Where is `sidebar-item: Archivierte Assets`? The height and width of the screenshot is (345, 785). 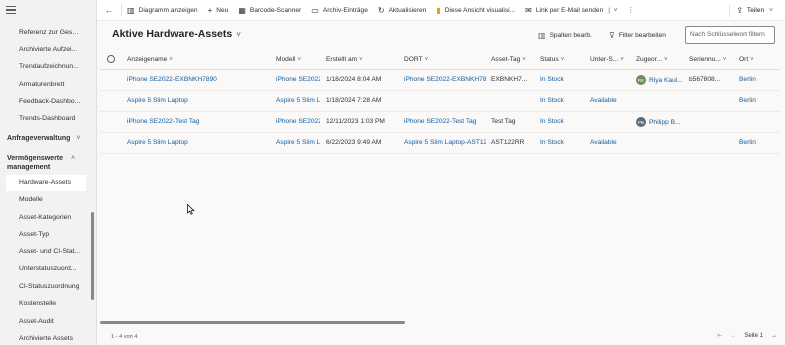 sidebar-item: Archivierte Assets is located at coordinates (50, 338).